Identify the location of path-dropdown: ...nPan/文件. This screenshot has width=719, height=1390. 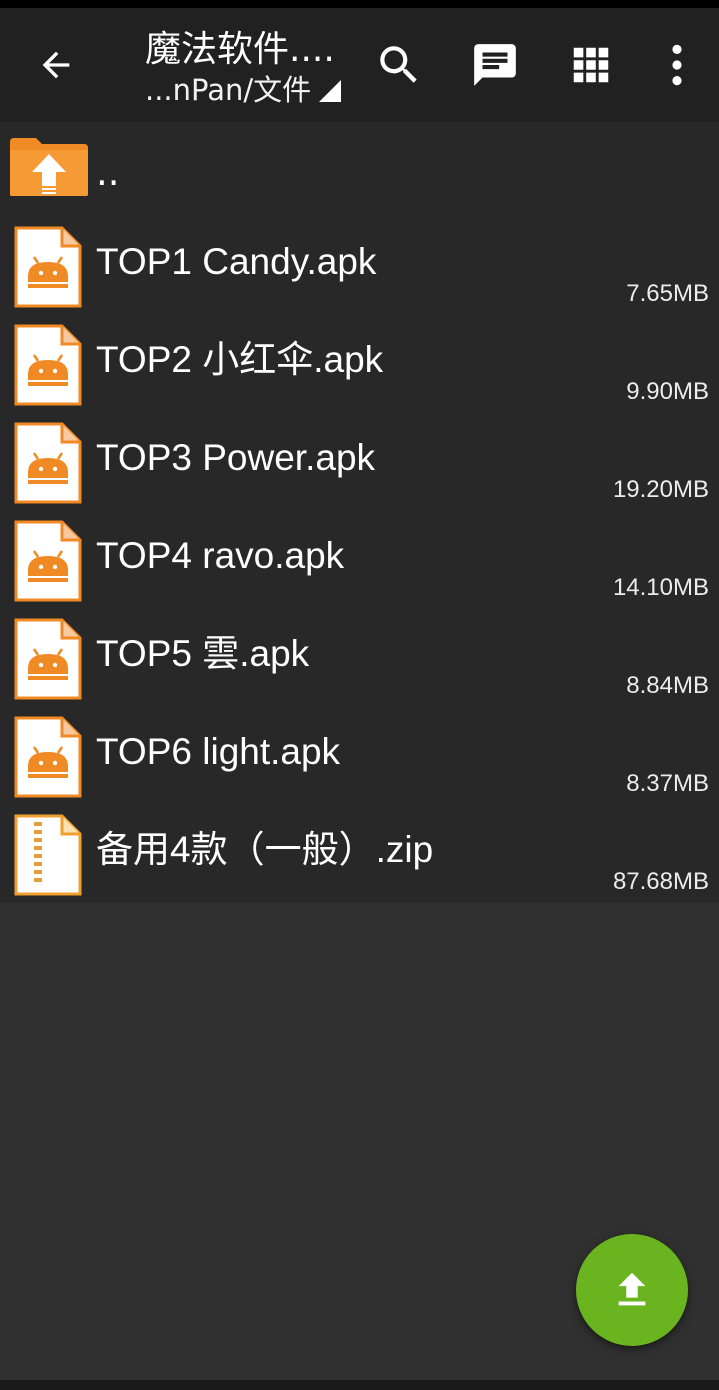
(252, 90).